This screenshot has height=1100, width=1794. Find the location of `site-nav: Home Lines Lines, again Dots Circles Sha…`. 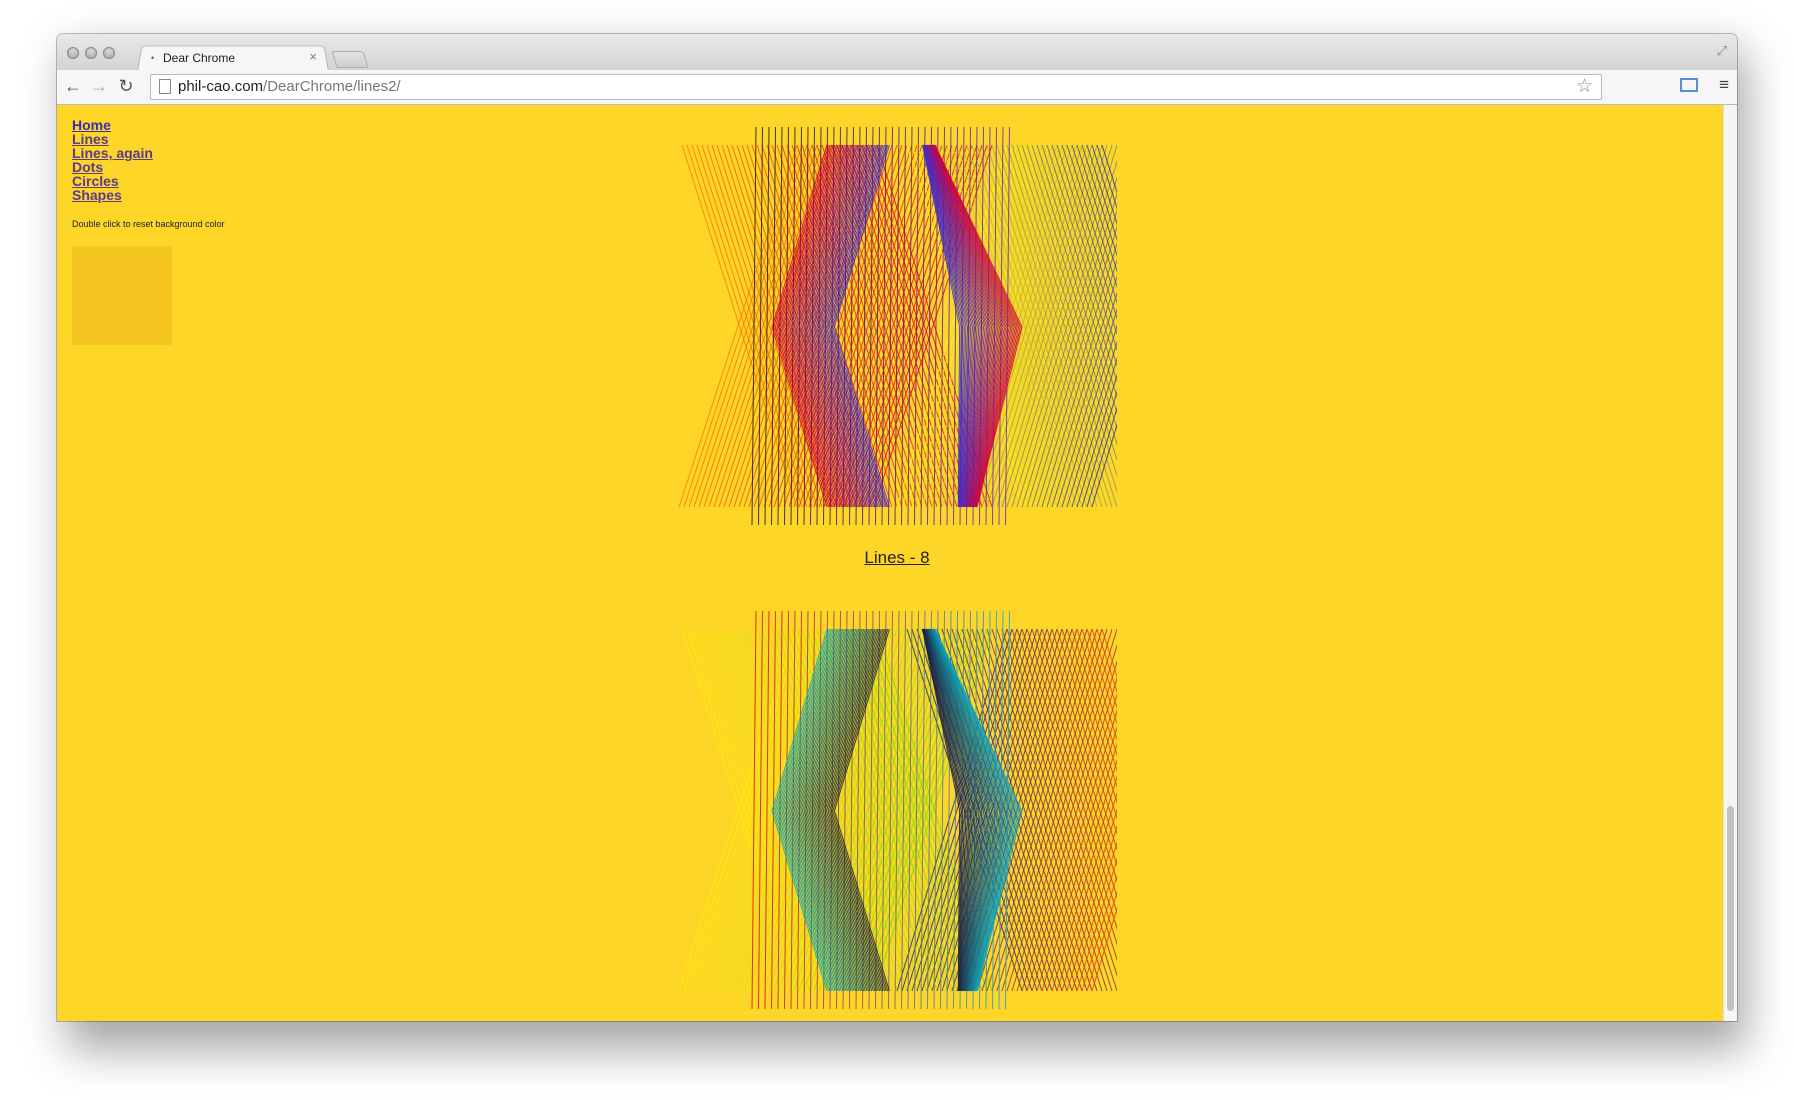

site-nav: Home Lines Lines, again Dots Circles Sha… is located at coordinates (112, 160).